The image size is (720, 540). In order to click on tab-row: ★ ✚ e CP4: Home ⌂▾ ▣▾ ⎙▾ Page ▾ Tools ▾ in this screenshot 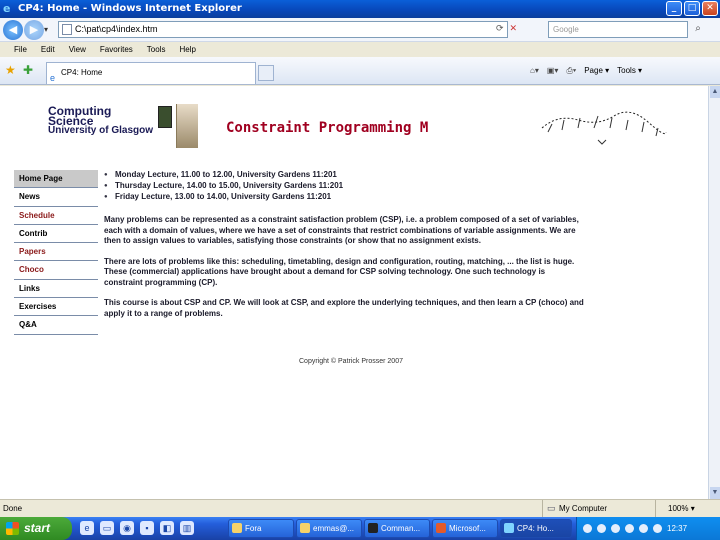, I will do `click(360, 71)`.